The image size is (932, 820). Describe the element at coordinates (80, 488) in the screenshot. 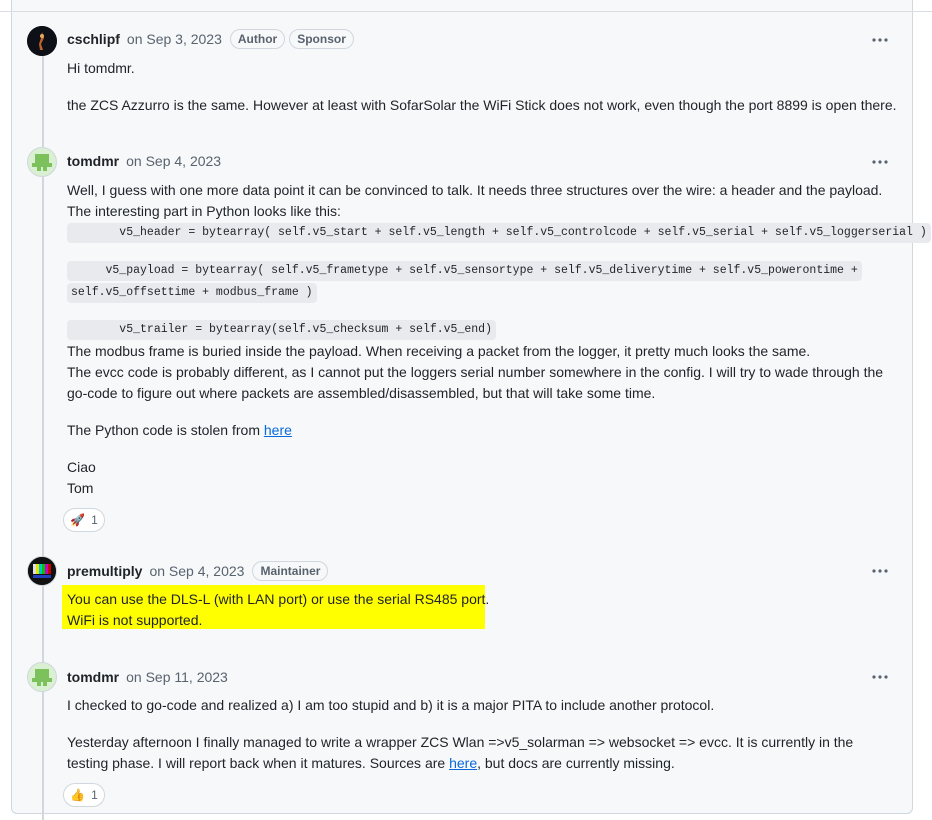

I see `signature: Tom` at that location.